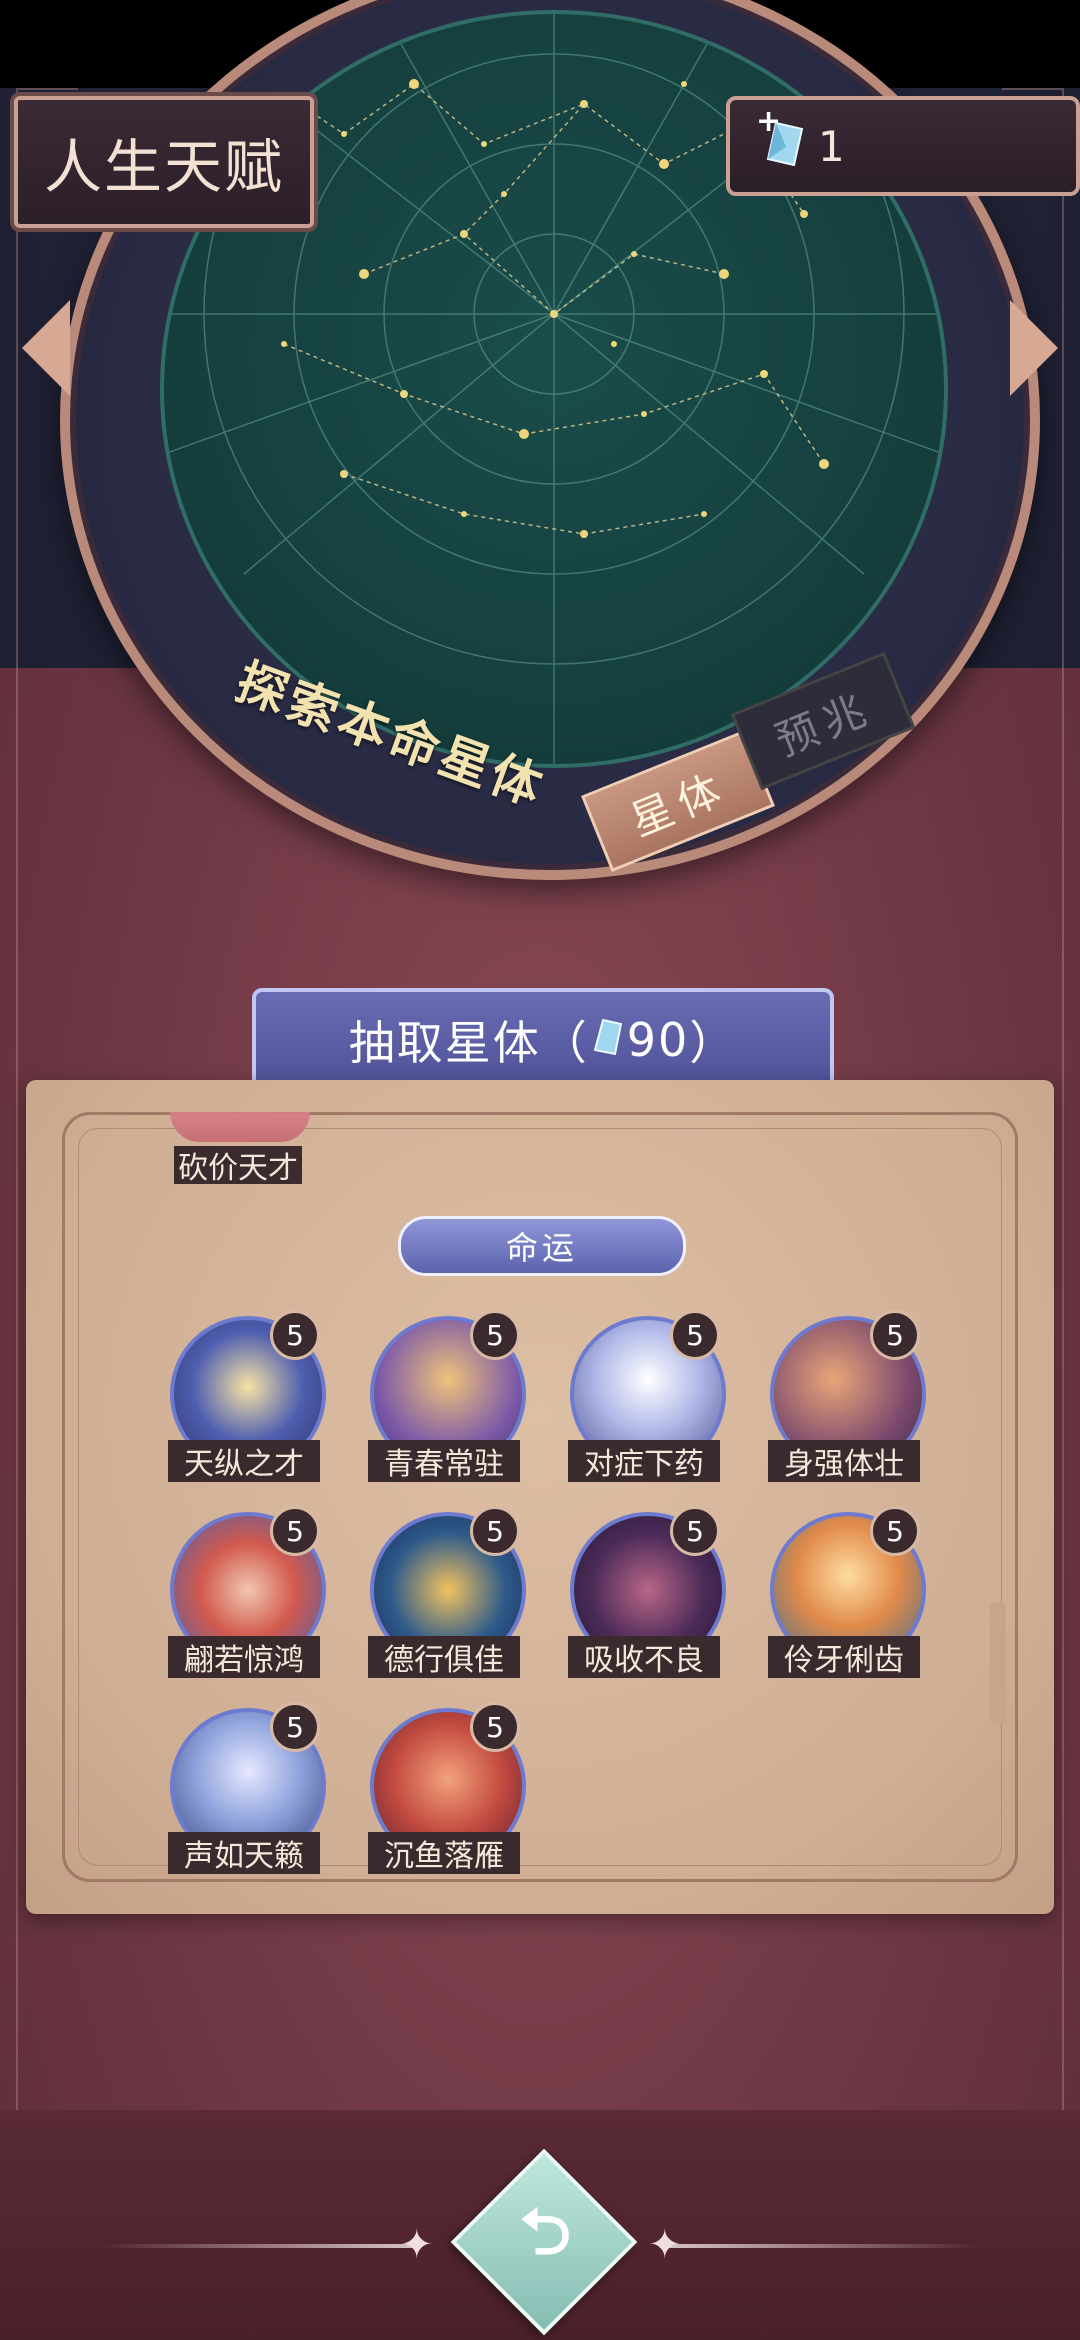 Image resolution: width=1080 pixels, height=2340 pixels. Describe the element at coordinates (844, 1657) in the screenshot. I see `talent-name: 伶牙俐齿` at that location.